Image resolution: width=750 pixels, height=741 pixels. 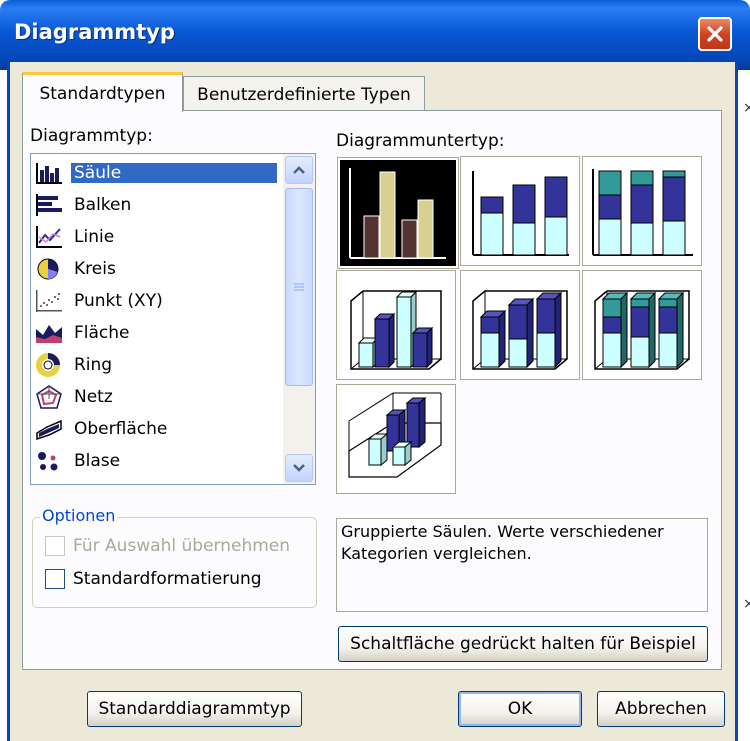 What do you see at coordinates (49, 205) in the screenshot?
I see `bar-chart-icon` at bounding box center [49, 205].